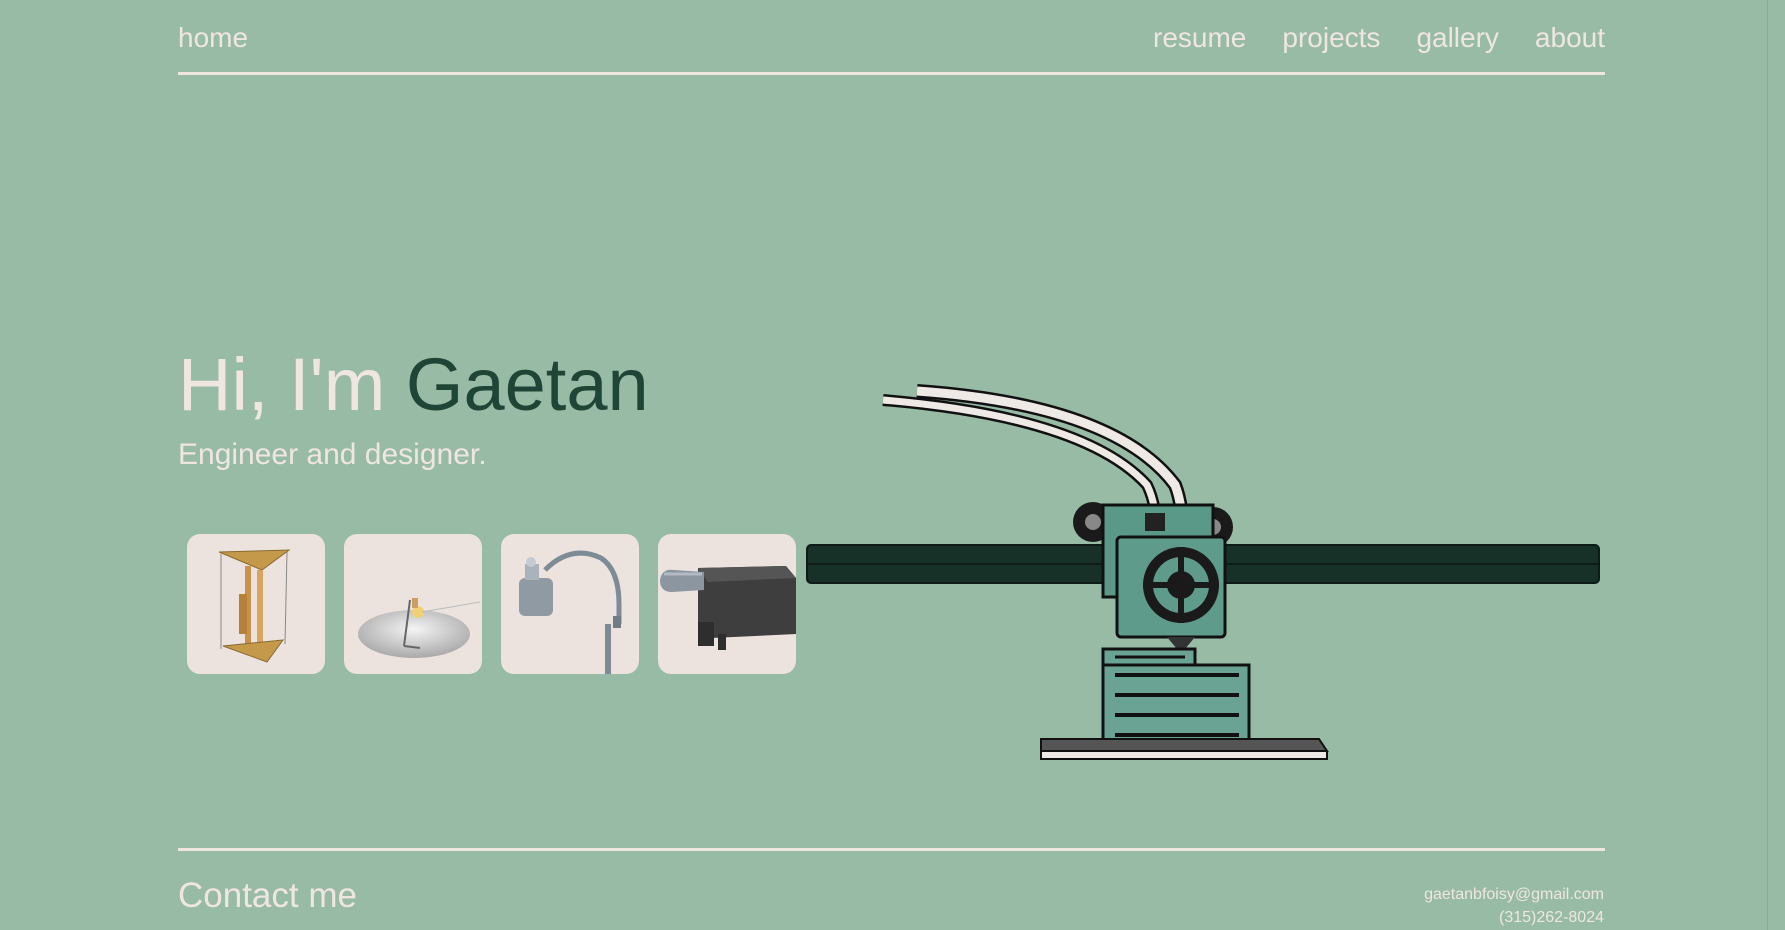 This screenshot has width=1785, height=930. I want to click on project-thumb-dish, so click(413, 604).